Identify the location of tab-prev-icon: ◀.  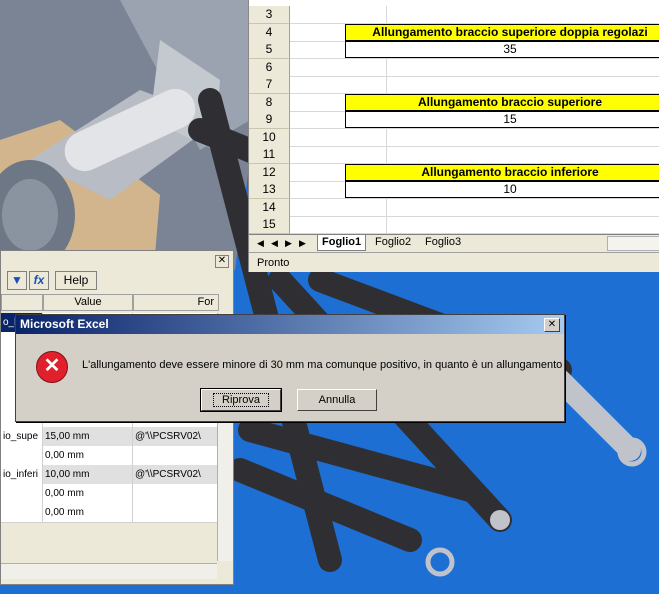
(274, 243).